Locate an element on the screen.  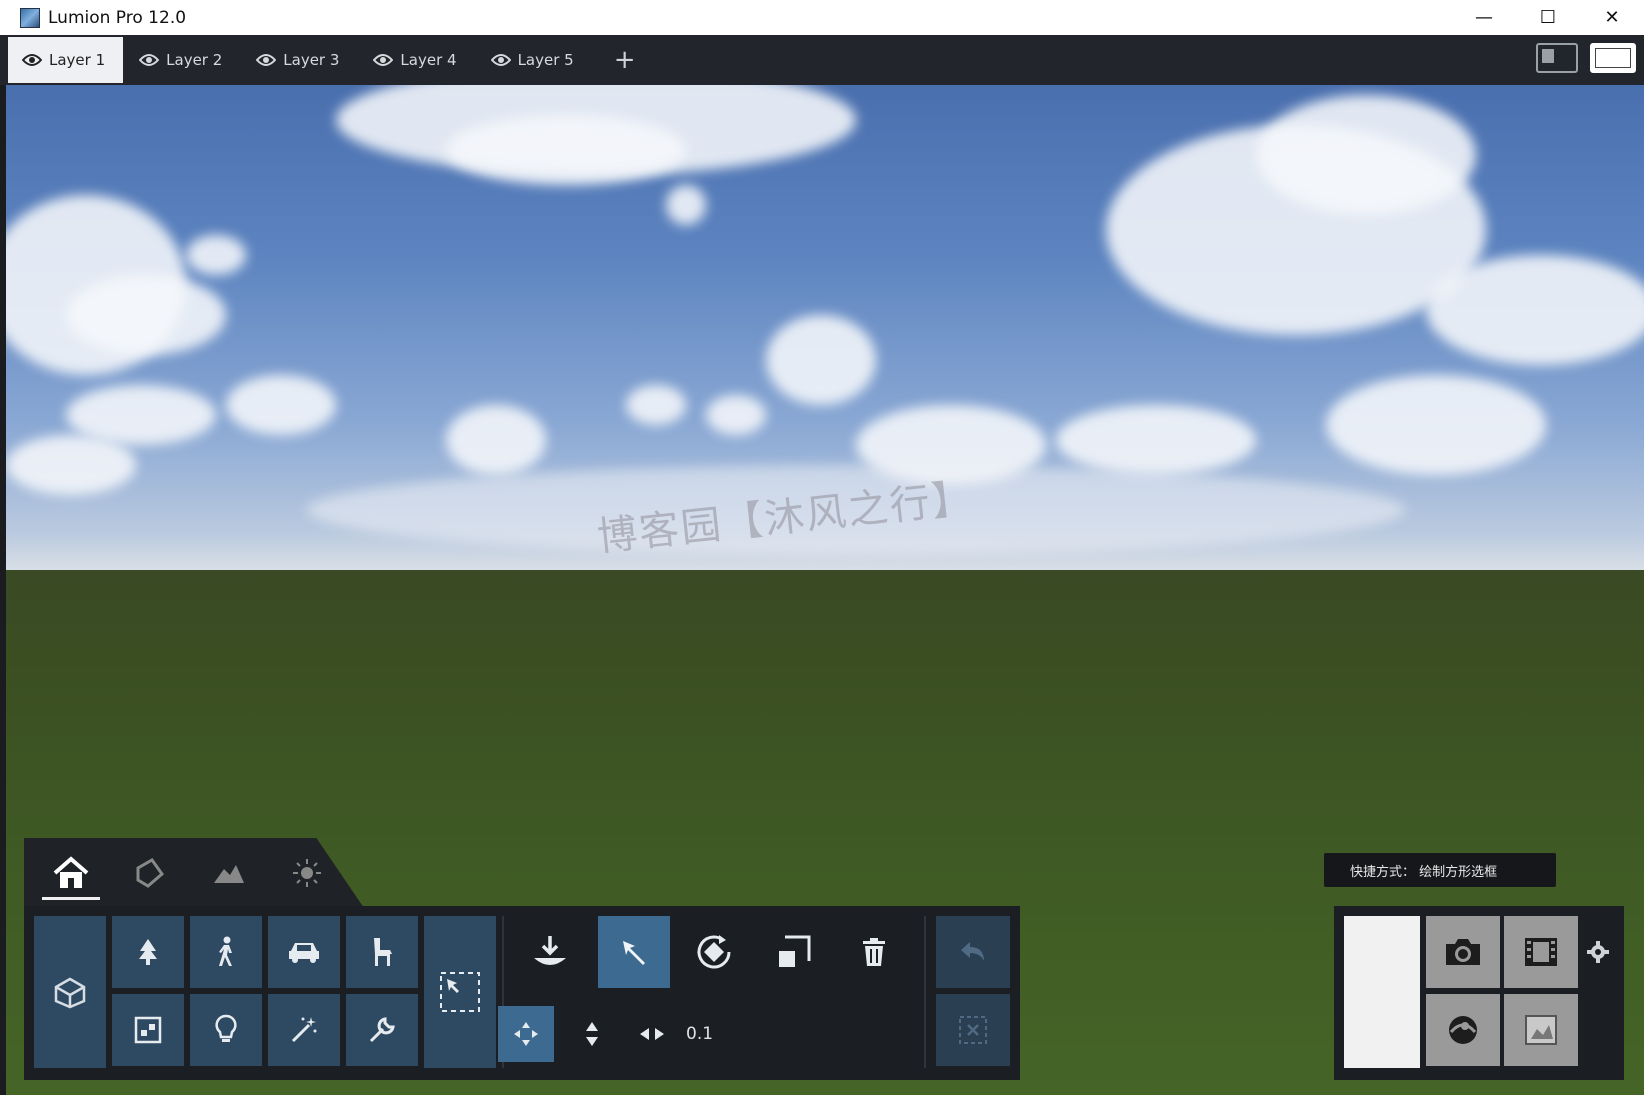
layer-tab-5: Layer 5 is located at coordinates (534, 60).